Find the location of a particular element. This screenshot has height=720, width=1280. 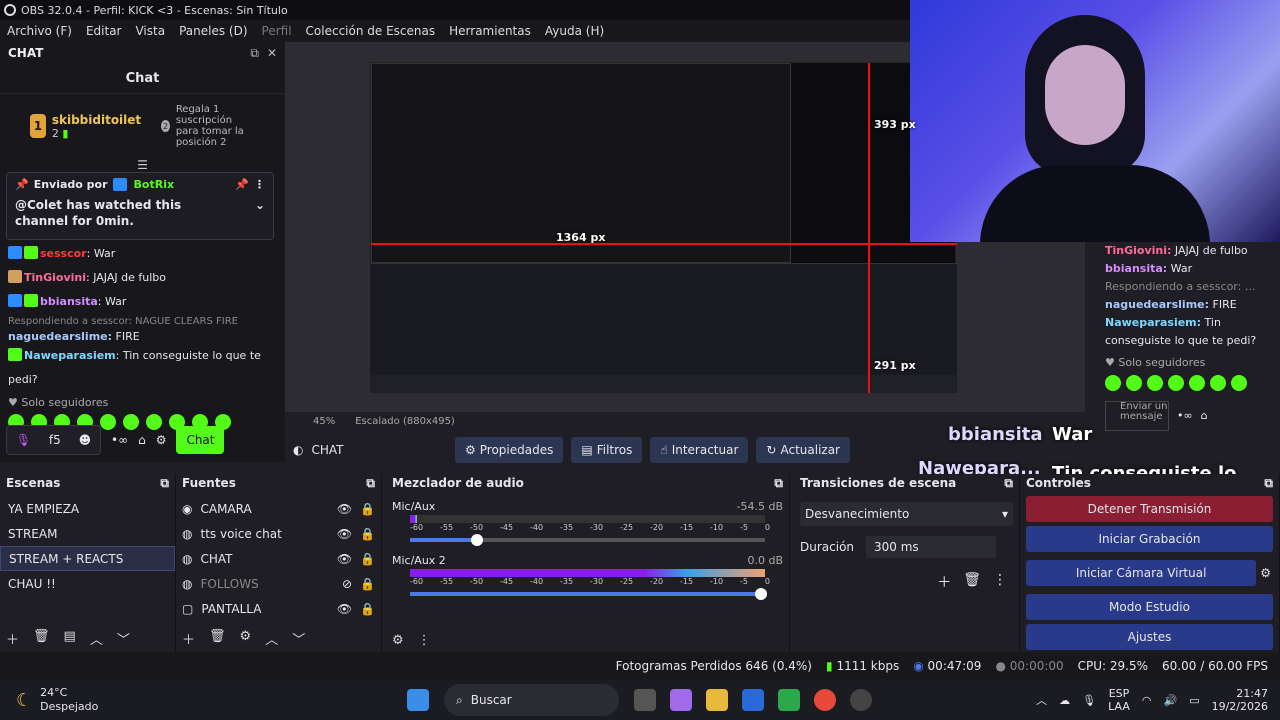

pinned-bot: BotRix is located at coordinates (154, 184).